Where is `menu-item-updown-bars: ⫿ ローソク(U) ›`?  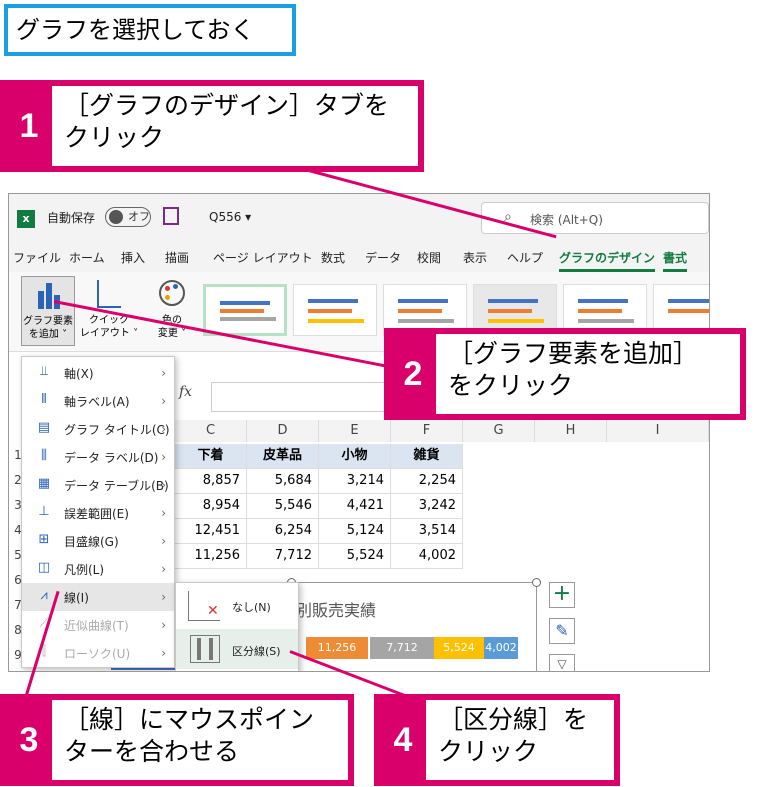
menu-item-updown-bars: ⫿ ローソク(U) › is located at coordinates (98, 653).